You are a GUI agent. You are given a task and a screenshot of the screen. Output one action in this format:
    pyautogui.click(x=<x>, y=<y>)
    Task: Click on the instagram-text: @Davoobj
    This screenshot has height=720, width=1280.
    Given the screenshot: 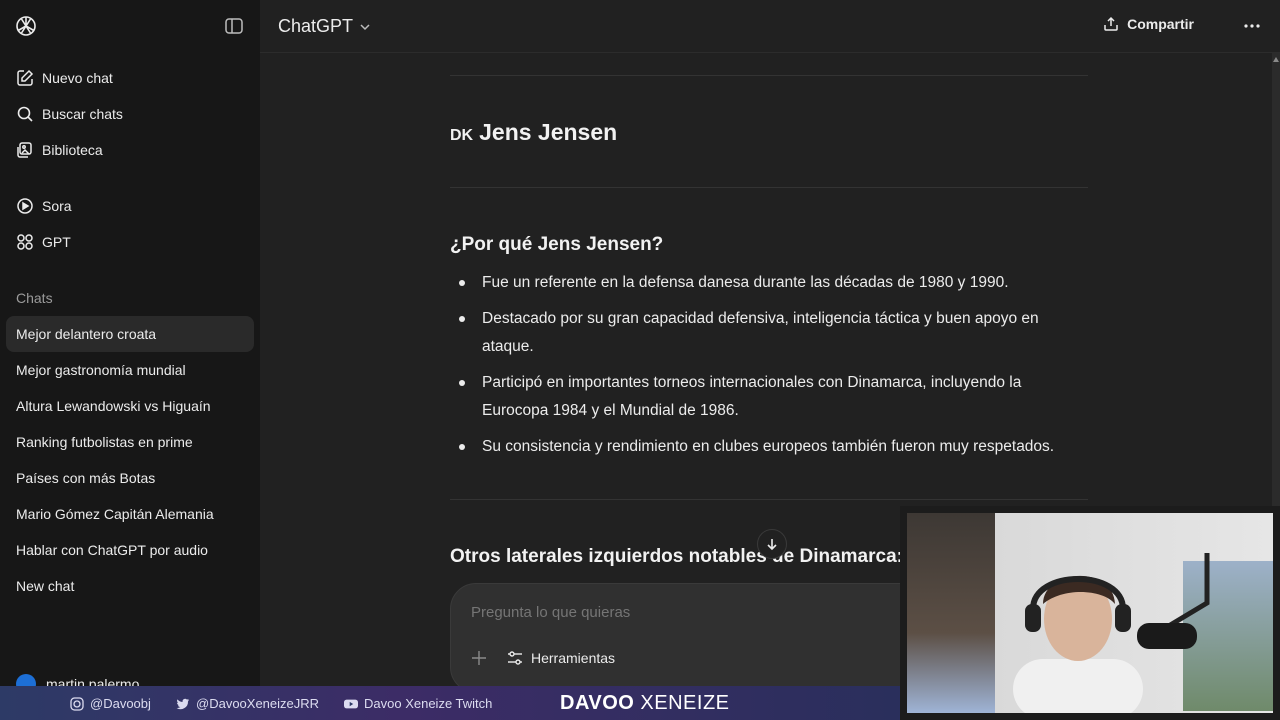 What is the action you would take?
    pyautogui.click(x=120, y=703)
    